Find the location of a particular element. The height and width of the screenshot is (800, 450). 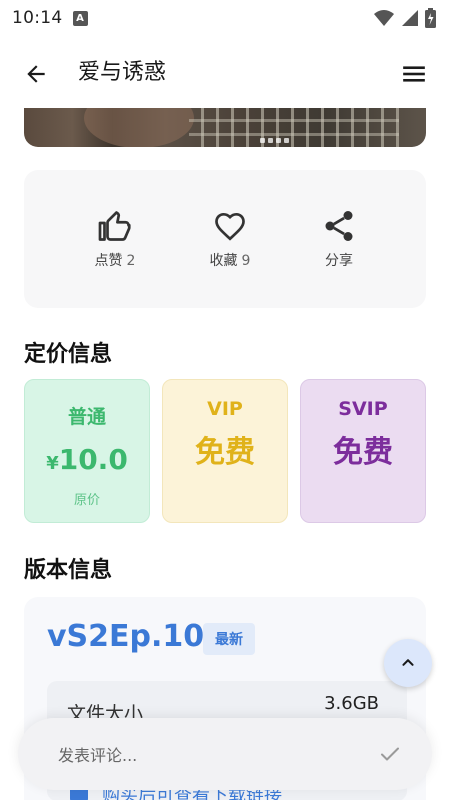

arrow-left-icon is located at coordinates (36, 74).